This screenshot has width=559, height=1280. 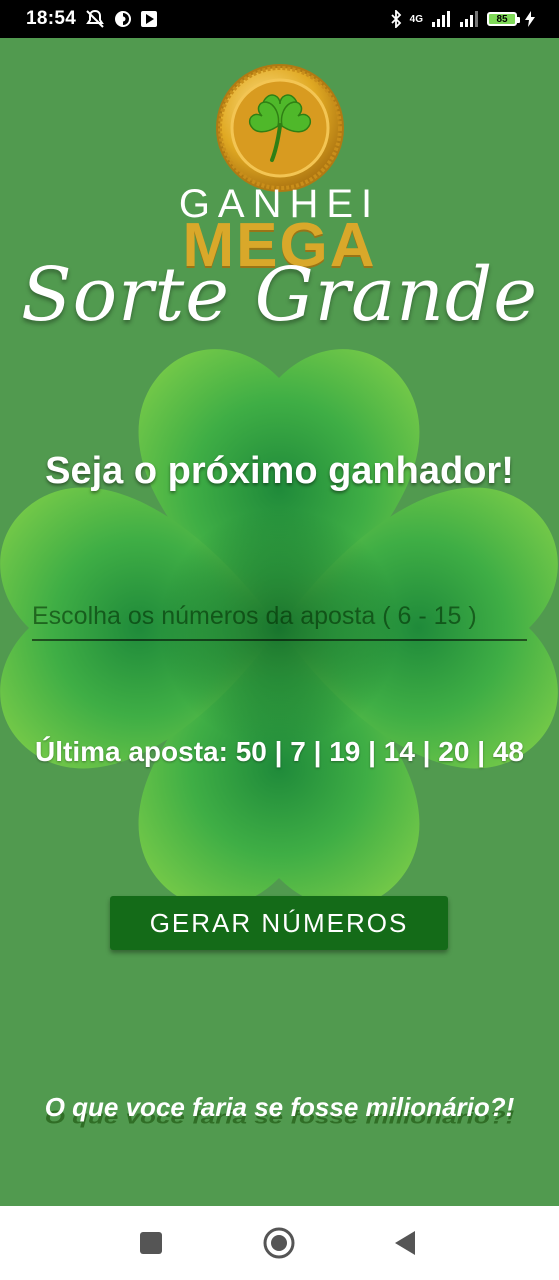 What do you see at coordinates (396, 19) in the screenshot?
I see `bluetooth-icon` at bounding box center [396, 19].